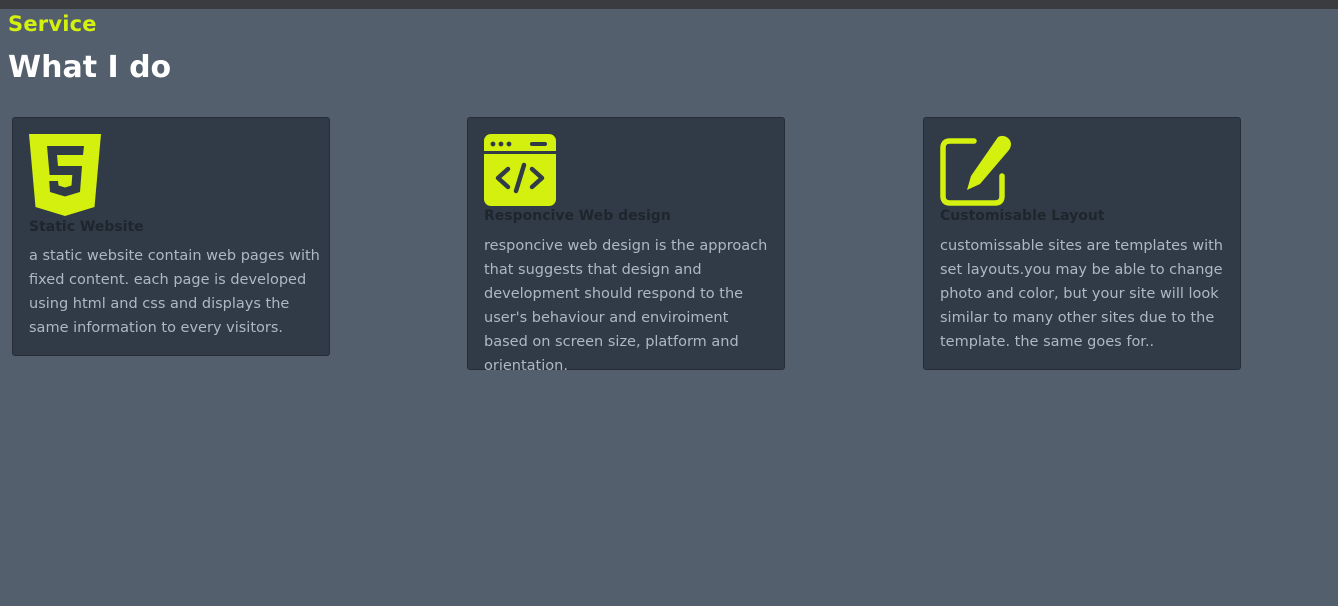 The image size is (1338, 606). What do you see at coordinates (976, 172) in the screenshot?
I see `edit-icon` at bounding box center [976, 172].